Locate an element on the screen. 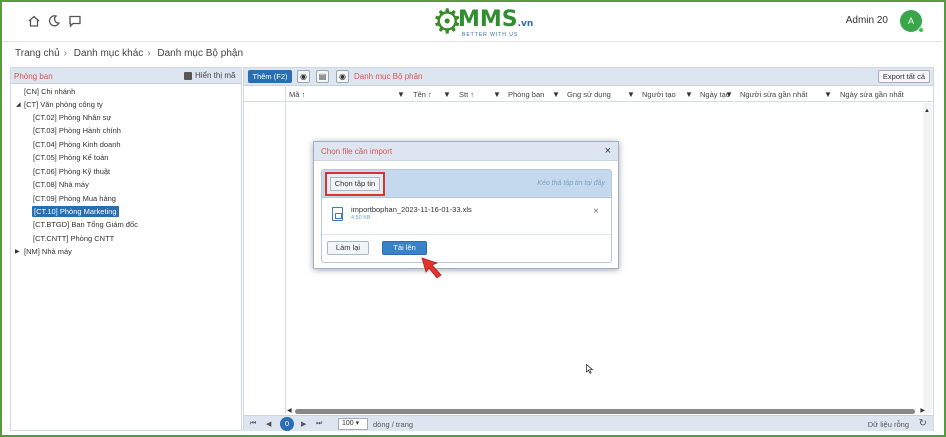 Image resolution: width=946 pixels, height=437 pixels. horizontal-scrollbar-thumb is located at coordinates (605, 411).